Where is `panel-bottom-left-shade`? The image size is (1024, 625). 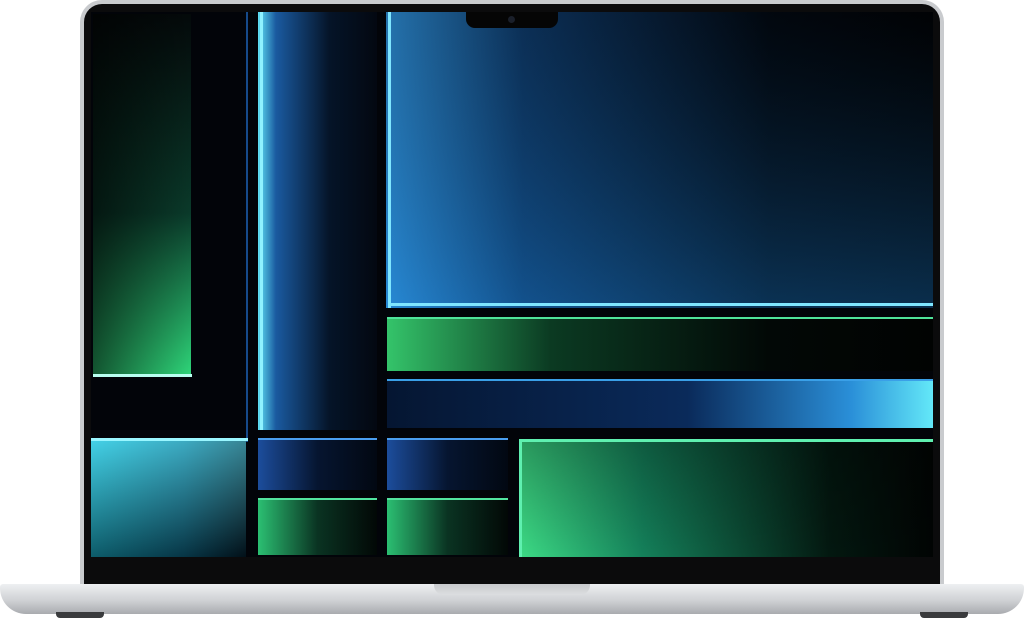 panel-bottom-left-shade is located at coordinates (168, 497).